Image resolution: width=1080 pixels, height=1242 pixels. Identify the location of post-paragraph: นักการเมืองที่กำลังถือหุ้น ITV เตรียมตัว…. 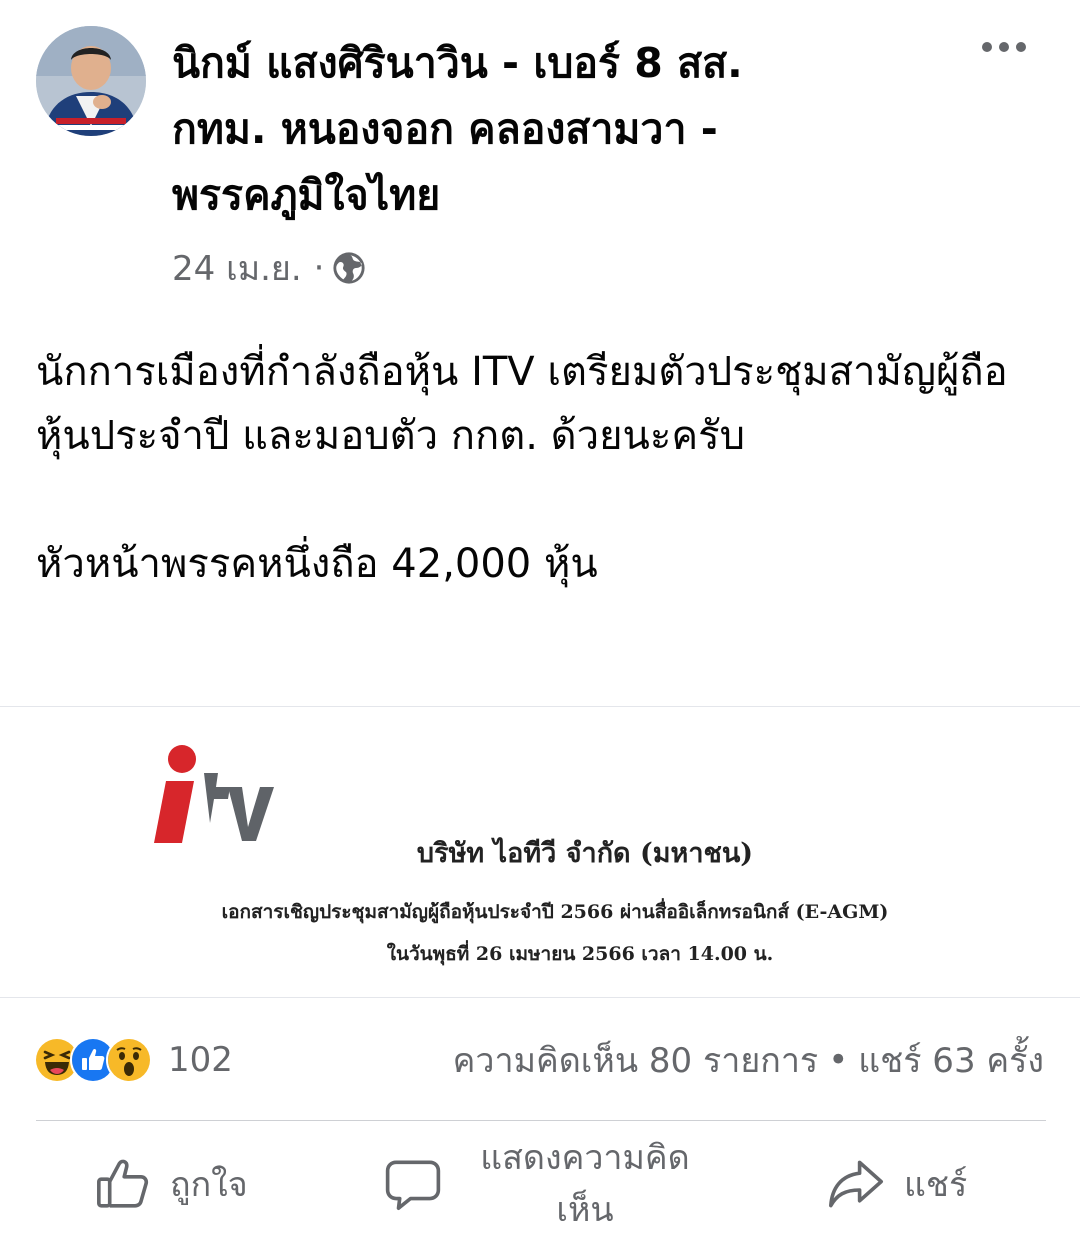
(522, 404).